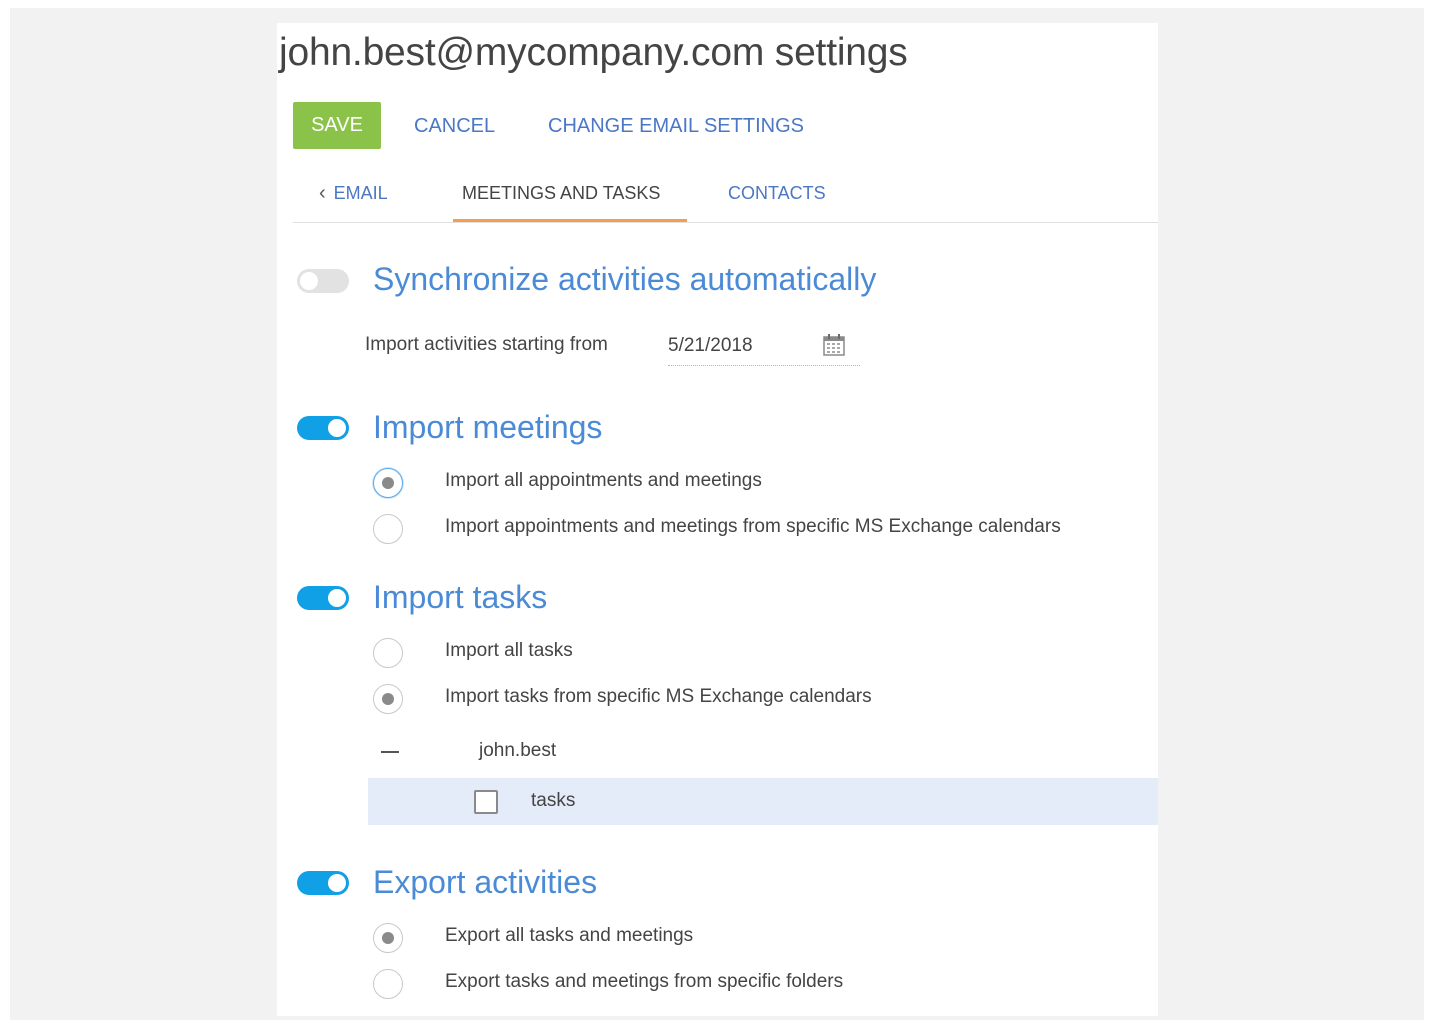  What do you see at coordinates (593, 52) in the screenshot?
I see `page-title: john.best@mycompany.com settings` at bounding box center [593, 52].